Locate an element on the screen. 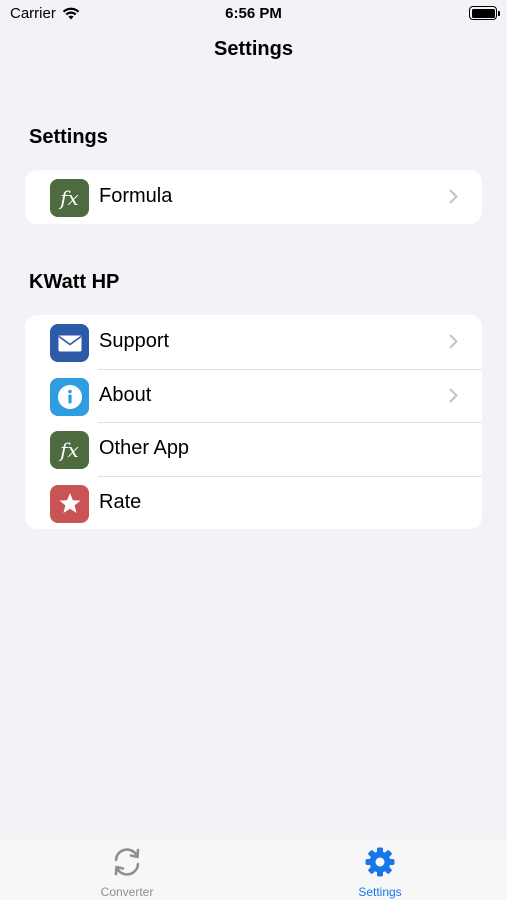 This screenshot has height=900, width=507. star-icon is located at coordinates (69, 503).